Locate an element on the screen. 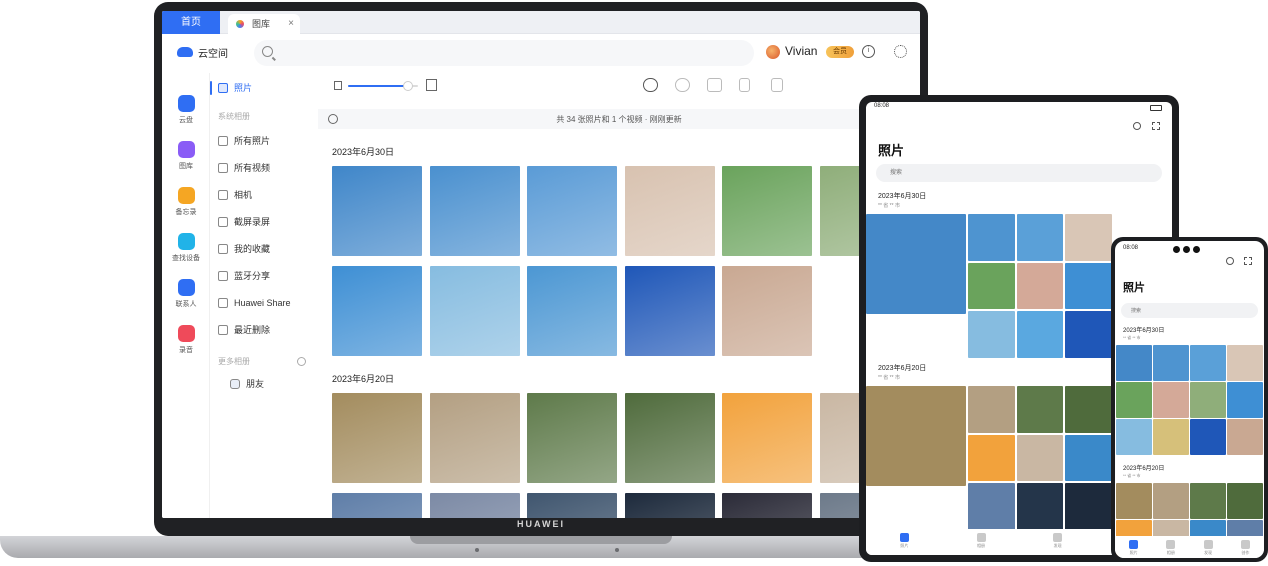 The height and width of the screenshot is (566, 1268). delete-icon is located at coordinates (777, 85).